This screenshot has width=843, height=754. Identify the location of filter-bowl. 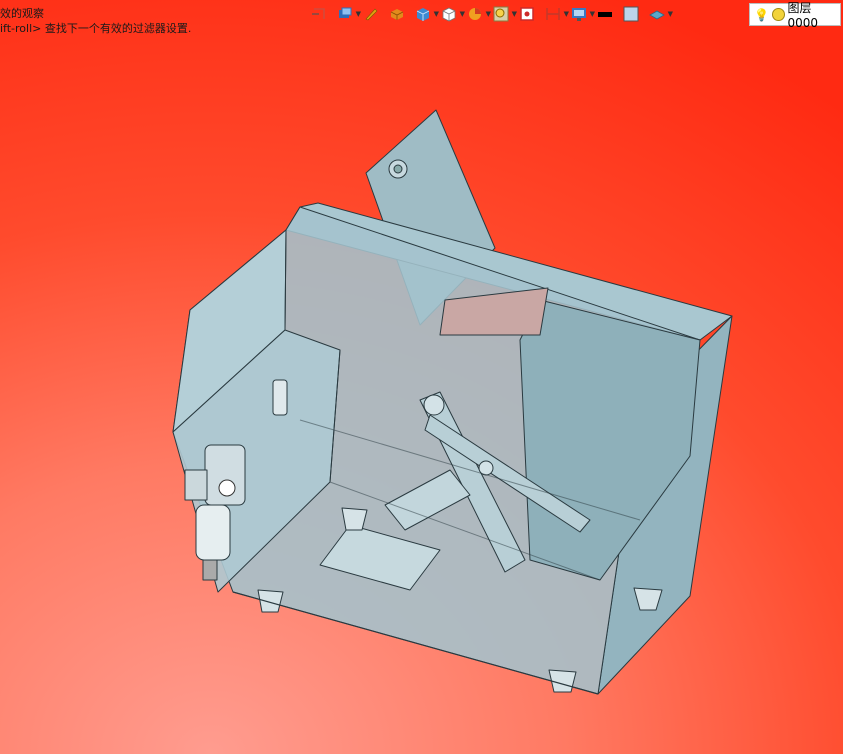
(213, 532).